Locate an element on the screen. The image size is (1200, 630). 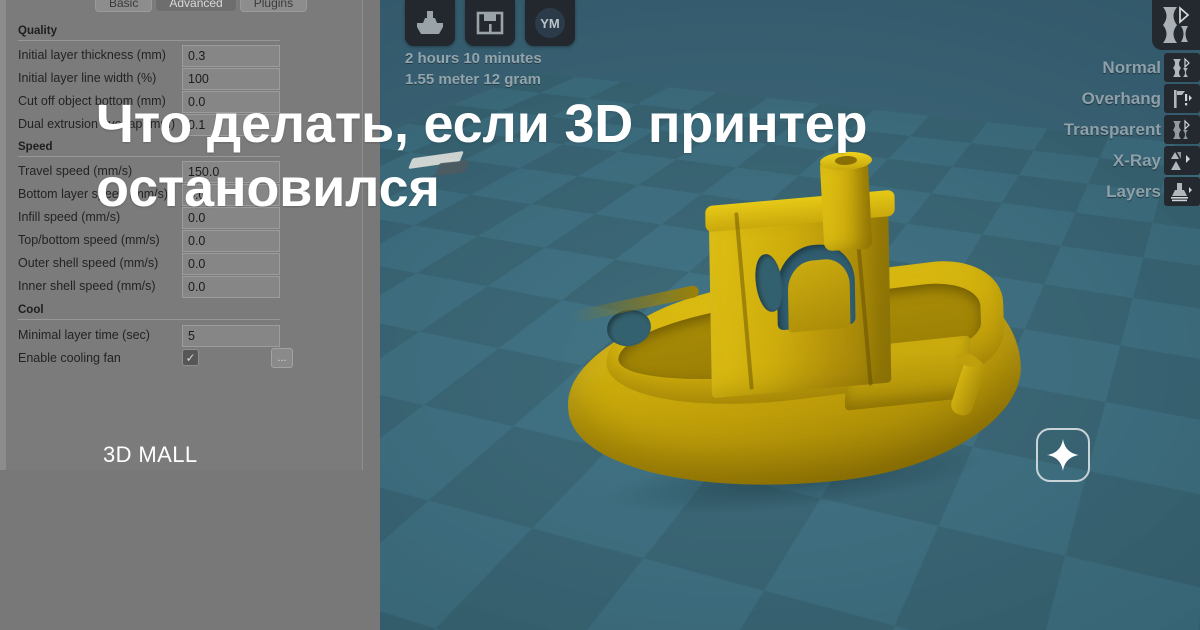
setting-label: Outer shell speed (mm/s) is located at coordinates (88, 263).